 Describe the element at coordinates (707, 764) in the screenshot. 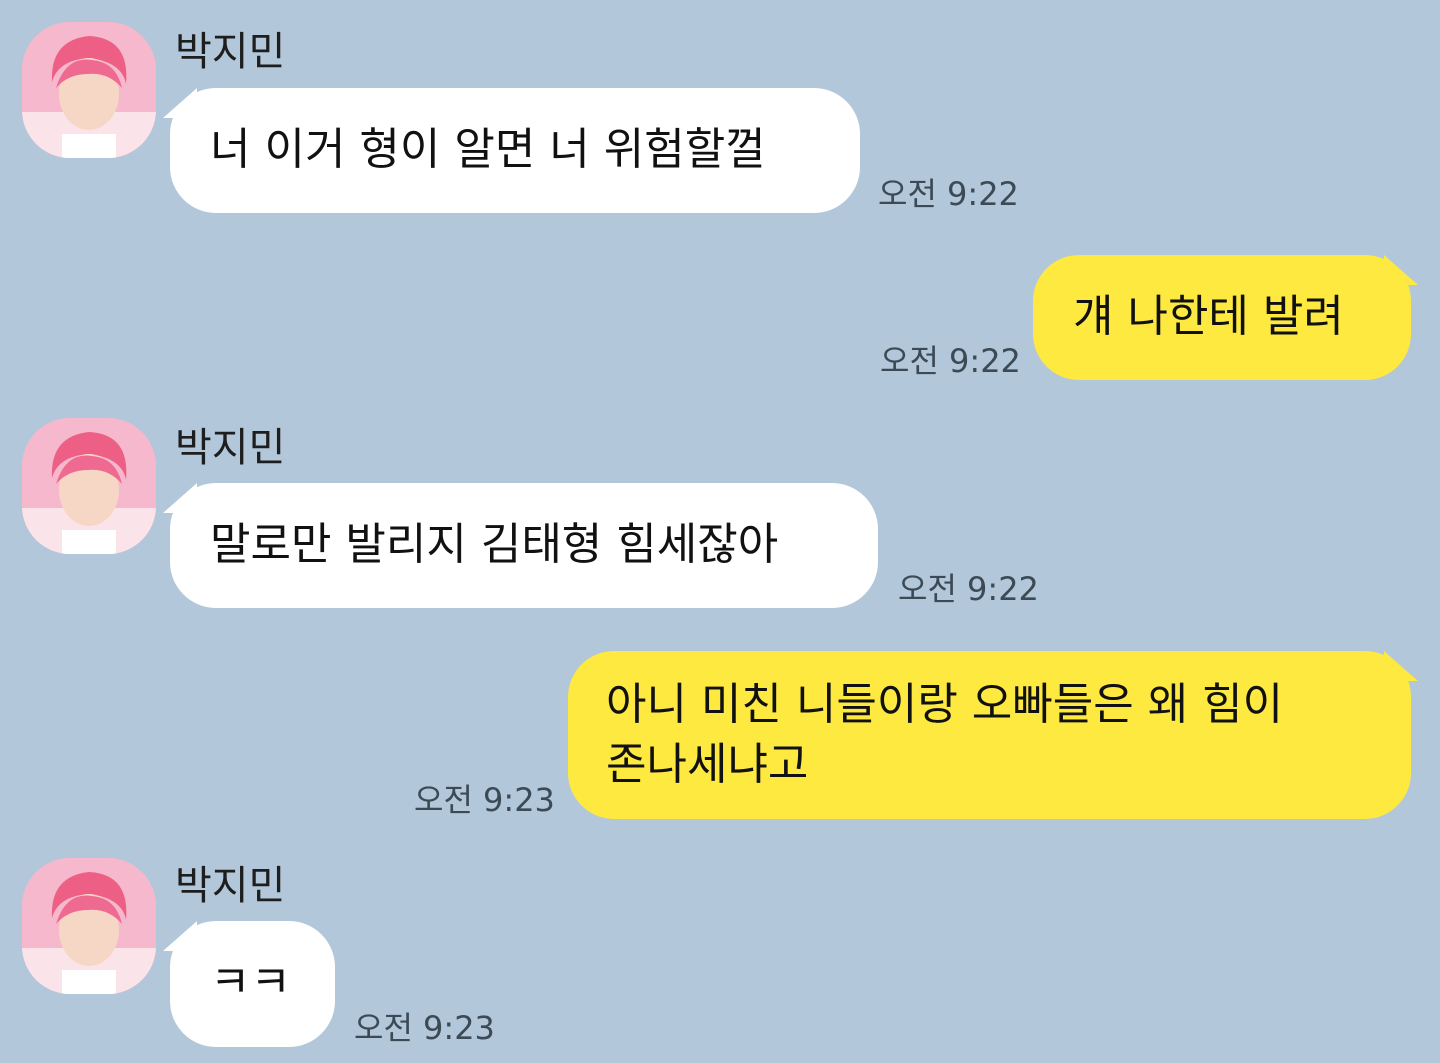

I see `message-text-line: 존나세냐고` at that location.